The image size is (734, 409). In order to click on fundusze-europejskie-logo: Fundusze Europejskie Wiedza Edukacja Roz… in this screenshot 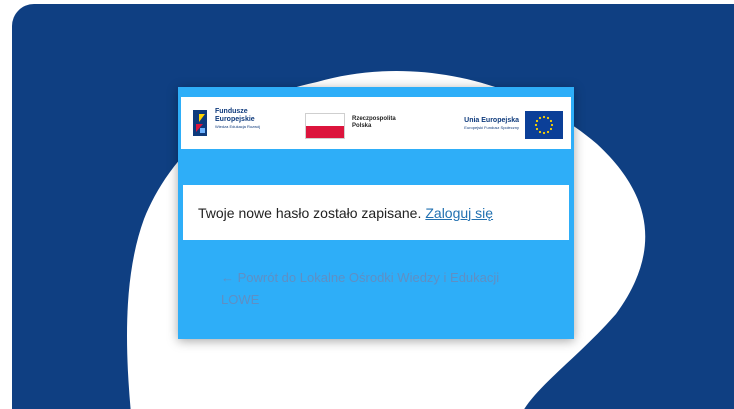, I will do `click(225, 123)`.